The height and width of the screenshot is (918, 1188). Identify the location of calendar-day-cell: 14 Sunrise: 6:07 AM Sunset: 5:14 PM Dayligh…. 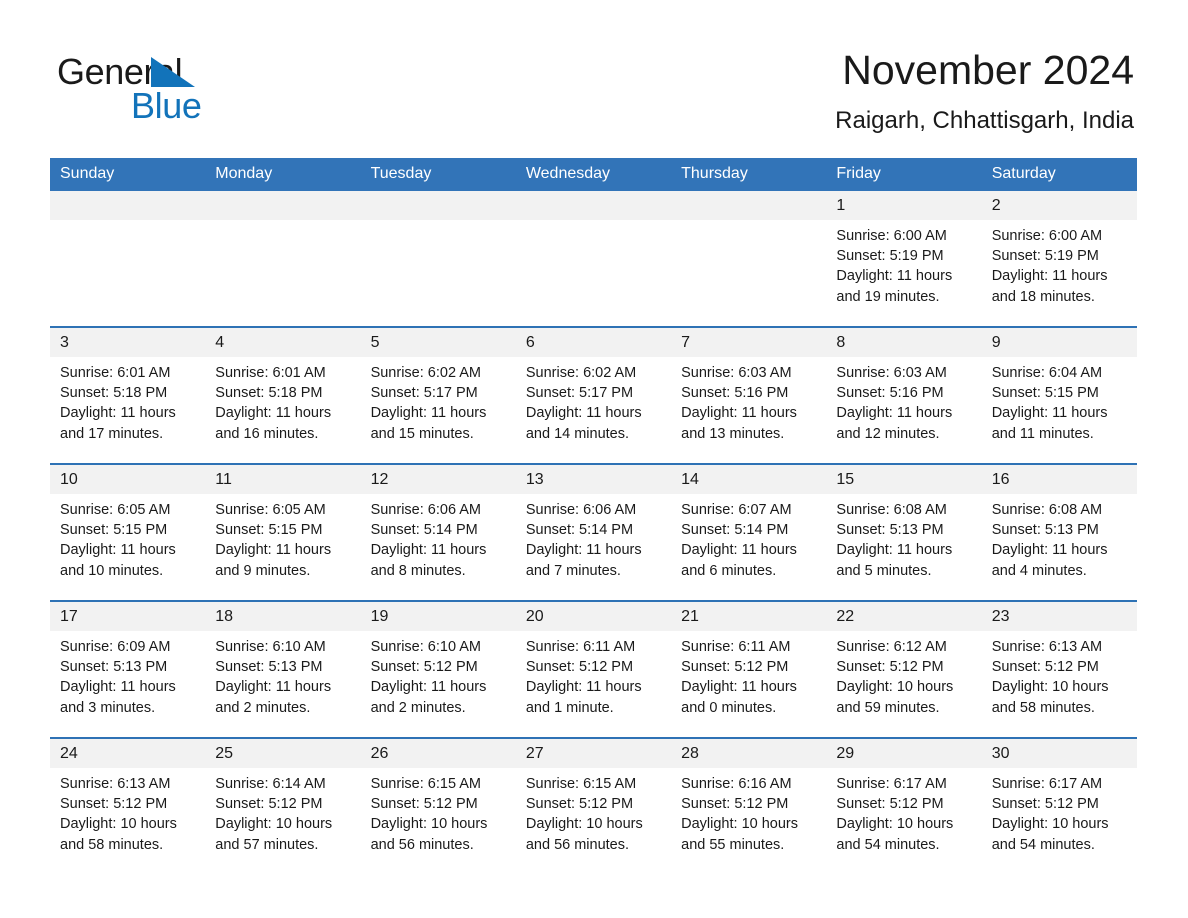
(749, 532).